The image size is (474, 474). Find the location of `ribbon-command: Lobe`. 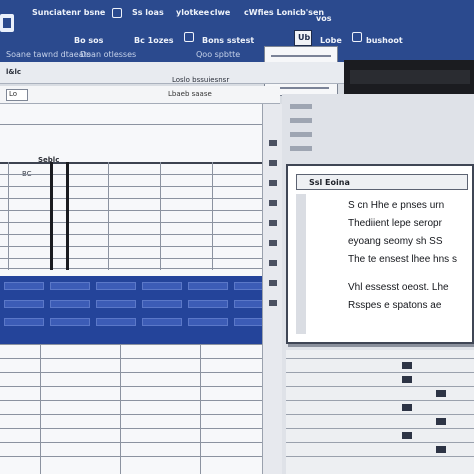

ribbon-command: Lobe is located at coordinates (331, 40).